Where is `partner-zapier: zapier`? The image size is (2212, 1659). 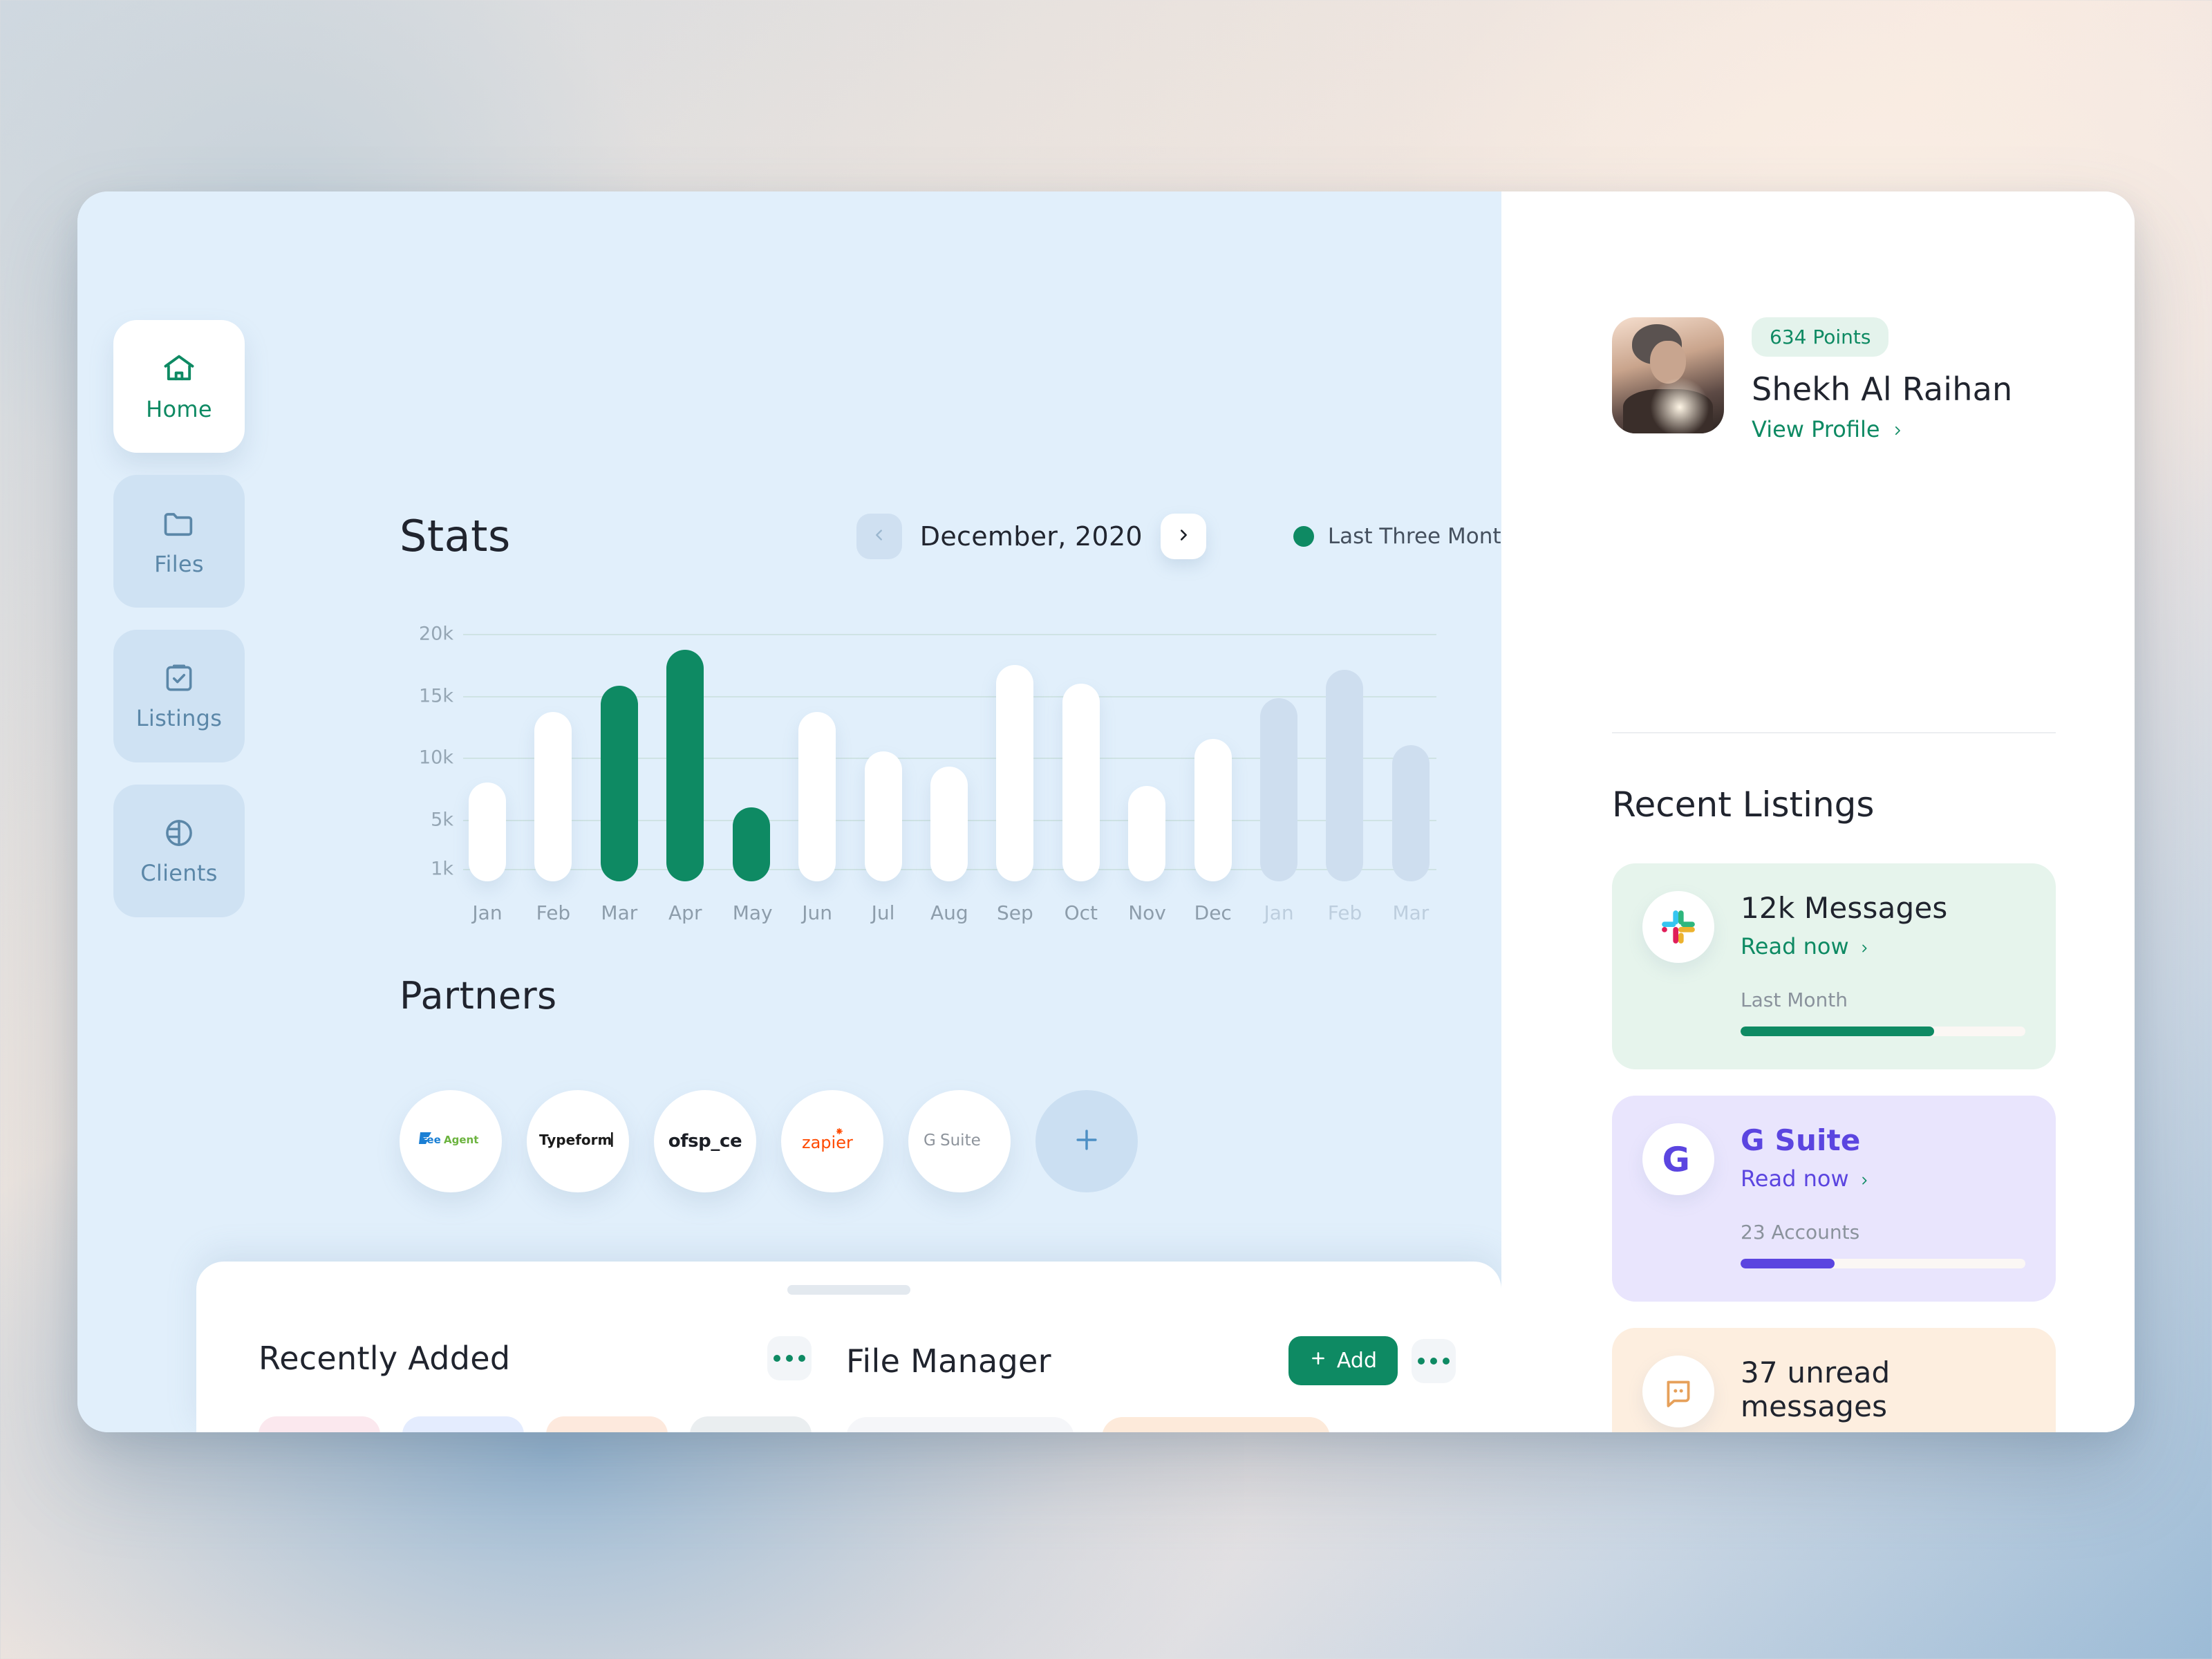
partner-zapier: zapier is located at coordinates (832, 1141).